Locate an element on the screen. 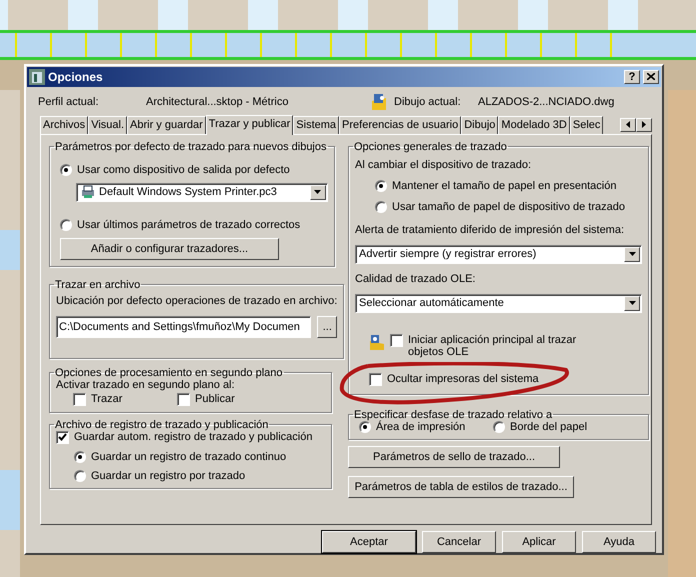 The image size is (696, 577). profile-value: Architectural...sktop - Métrico is located at coordinates (218, 102).